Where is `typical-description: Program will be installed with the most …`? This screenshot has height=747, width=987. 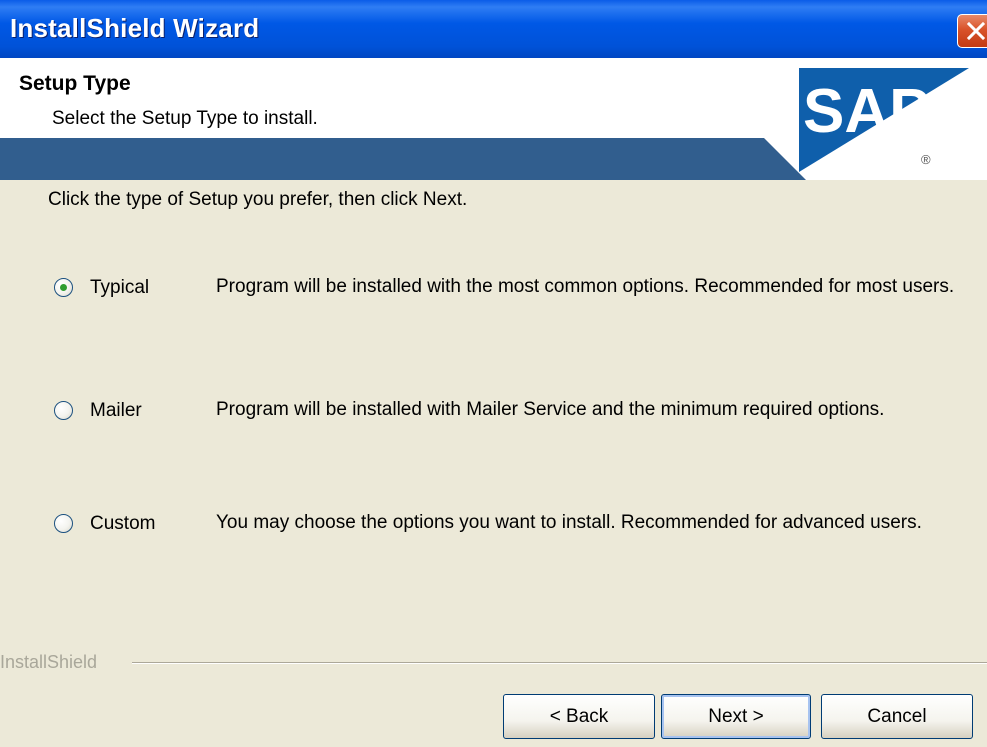 typical-description: Program will be installed with the most … is located at coordinates (585, 286).